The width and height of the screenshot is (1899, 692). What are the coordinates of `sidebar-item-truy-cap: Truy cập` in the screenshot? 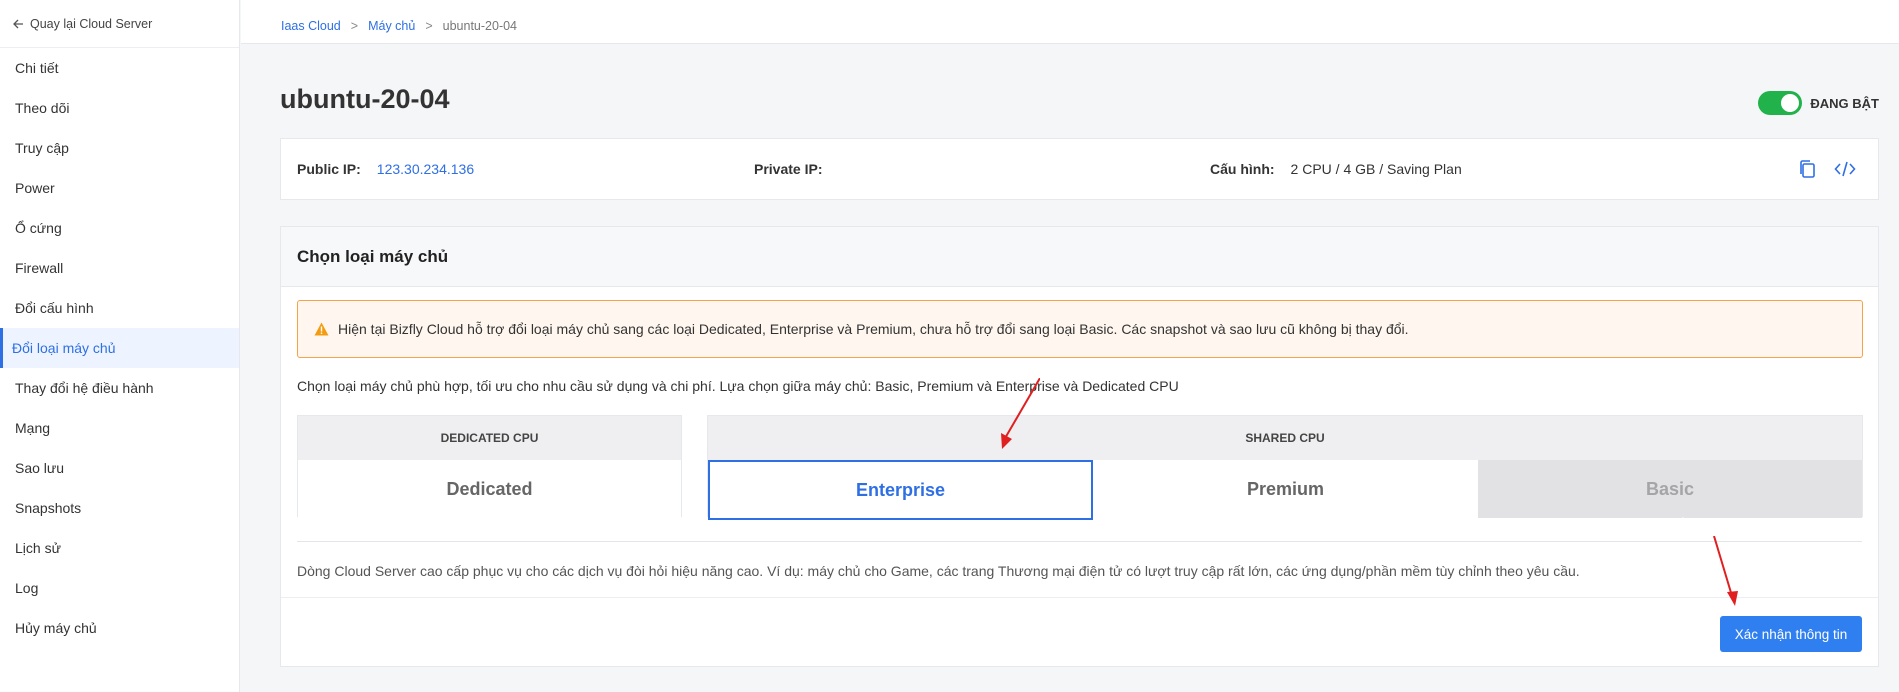 It's located at (119, 148).